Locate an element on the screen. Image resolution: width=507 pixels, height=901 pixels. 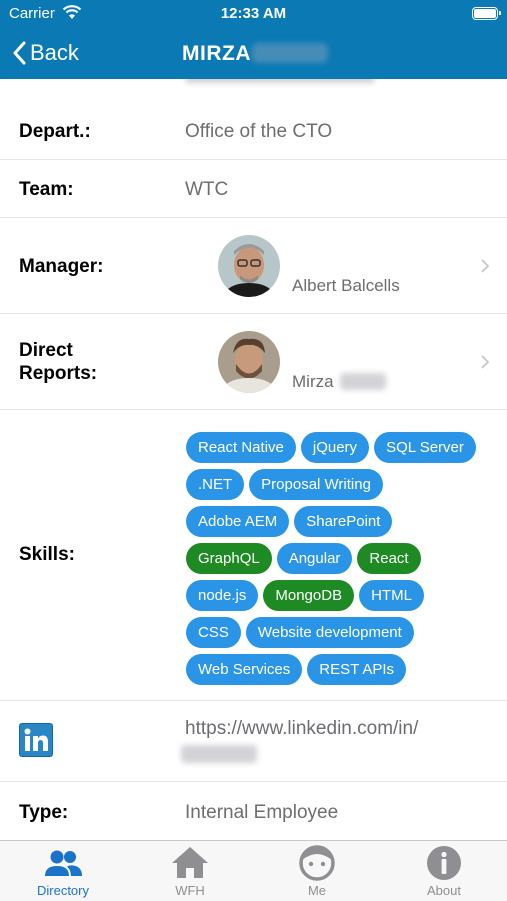
linkedin-row: https://www.linkedin.com/in/ is located at coordinates (253, 741).